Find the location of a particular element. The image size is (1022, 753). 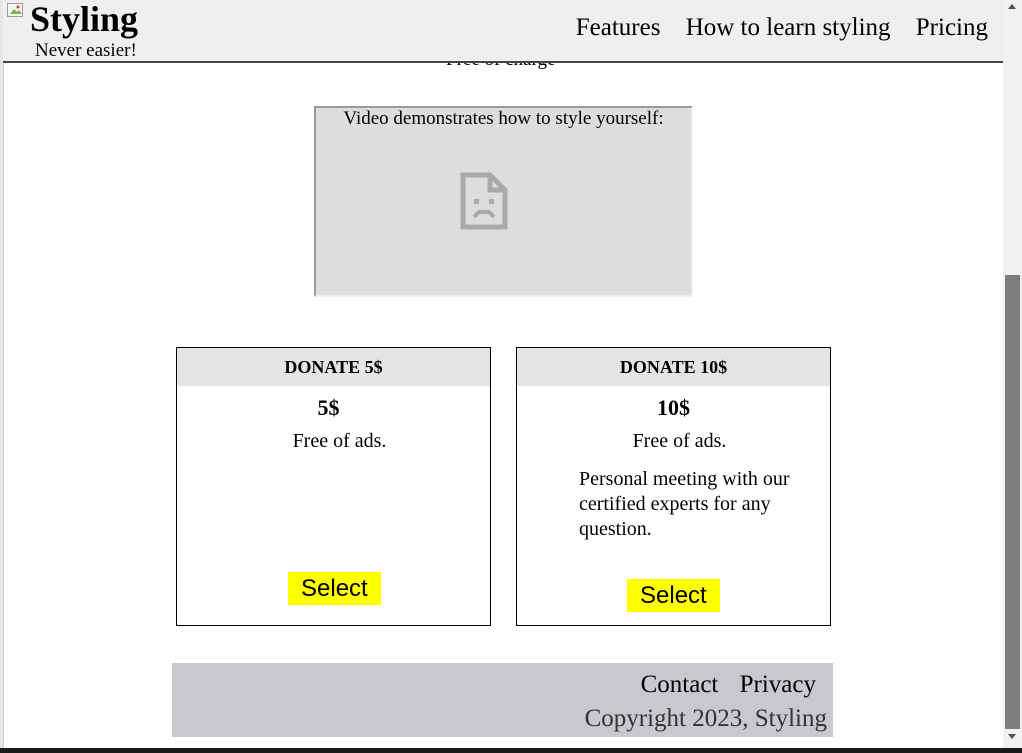

broken-image-icon is located at coordinates (15, 10).